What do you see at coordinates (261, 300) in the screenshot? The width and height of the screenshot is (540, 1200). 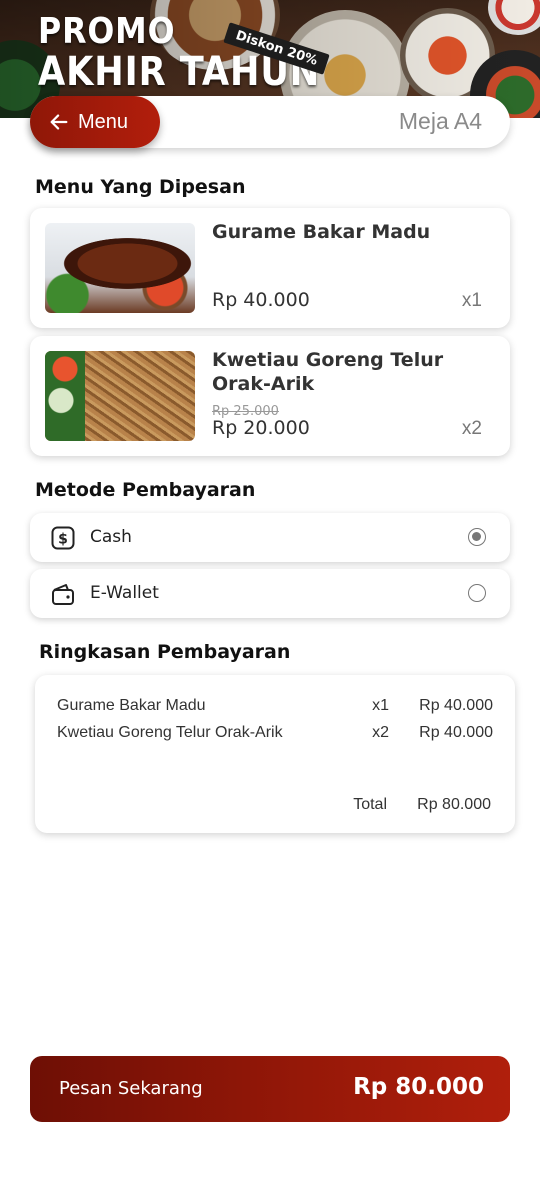 I see `order-item-price: Rp 40.000` at bounding box center [261, 300].